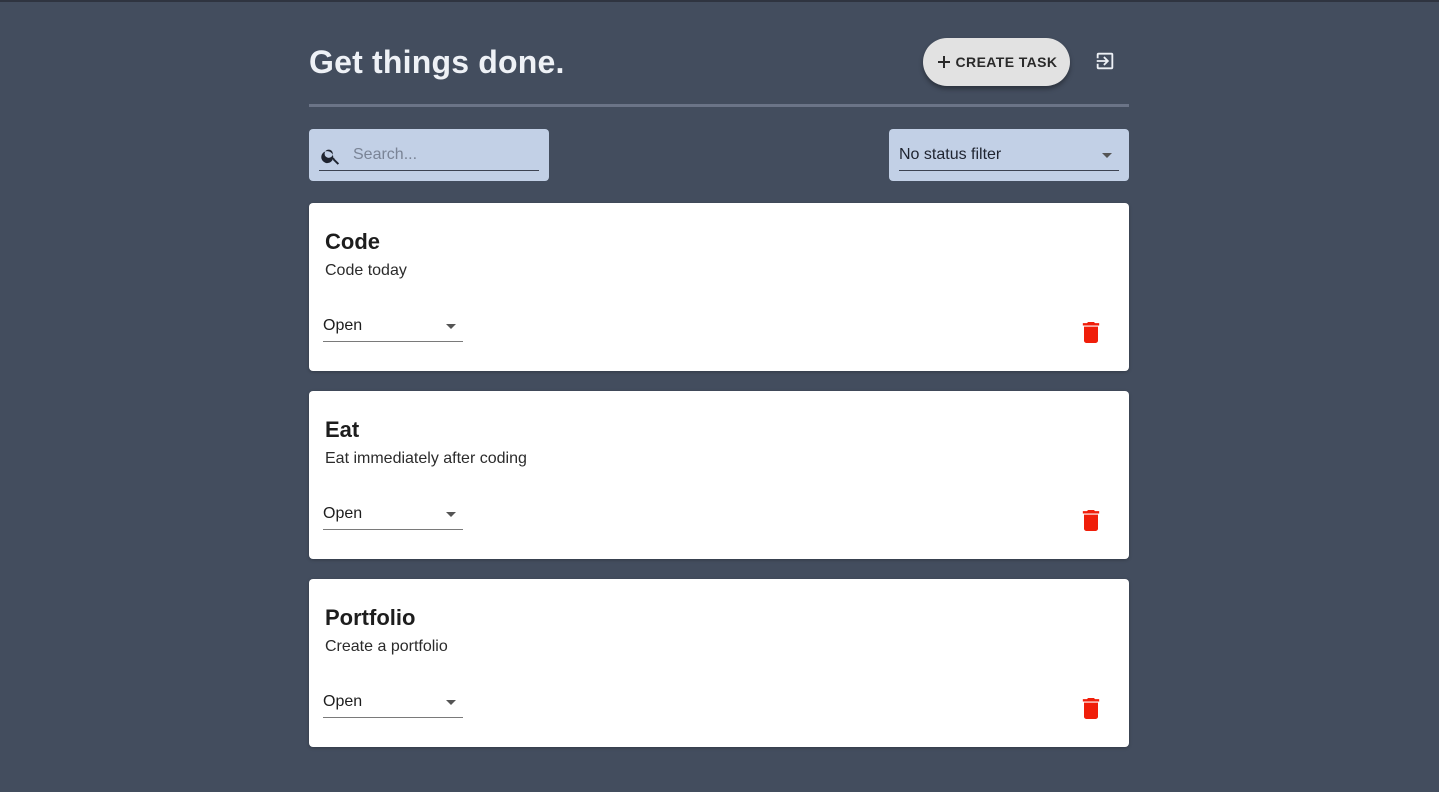 Image resolution: width=1439 pixels, height=792 pixels. What do you see at coordinates (719, 53) in the screenshot?
I see `page-header: Get things done. CREATE TASK` at bounding box center [719, 53].